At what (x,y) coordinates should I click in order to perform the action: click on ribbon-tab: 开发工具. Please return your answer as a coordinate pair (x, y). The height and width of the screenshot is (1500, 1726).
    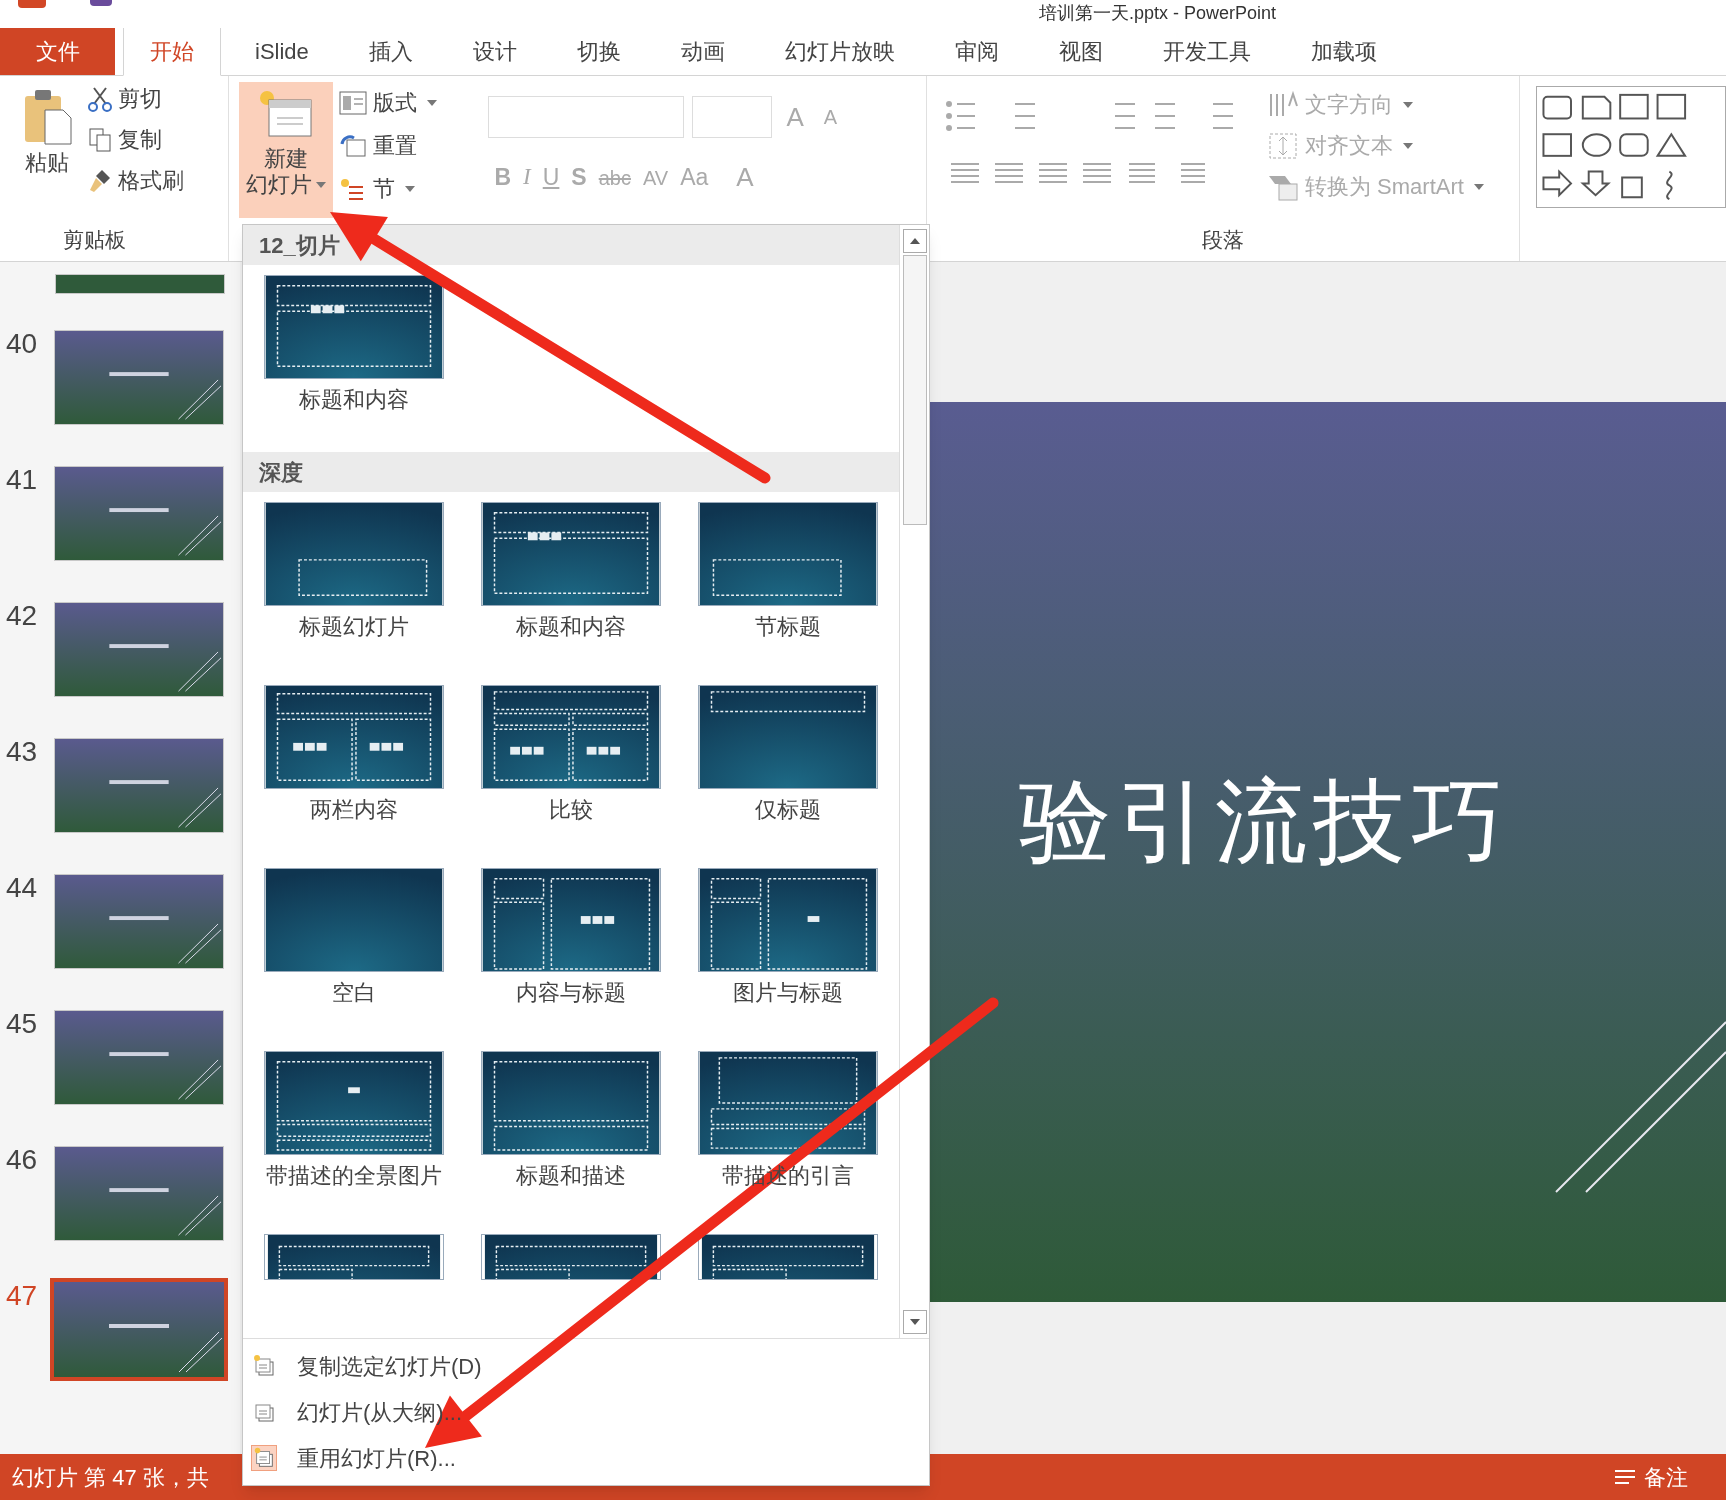
    Looking at the image, I should click on (1206, 51).